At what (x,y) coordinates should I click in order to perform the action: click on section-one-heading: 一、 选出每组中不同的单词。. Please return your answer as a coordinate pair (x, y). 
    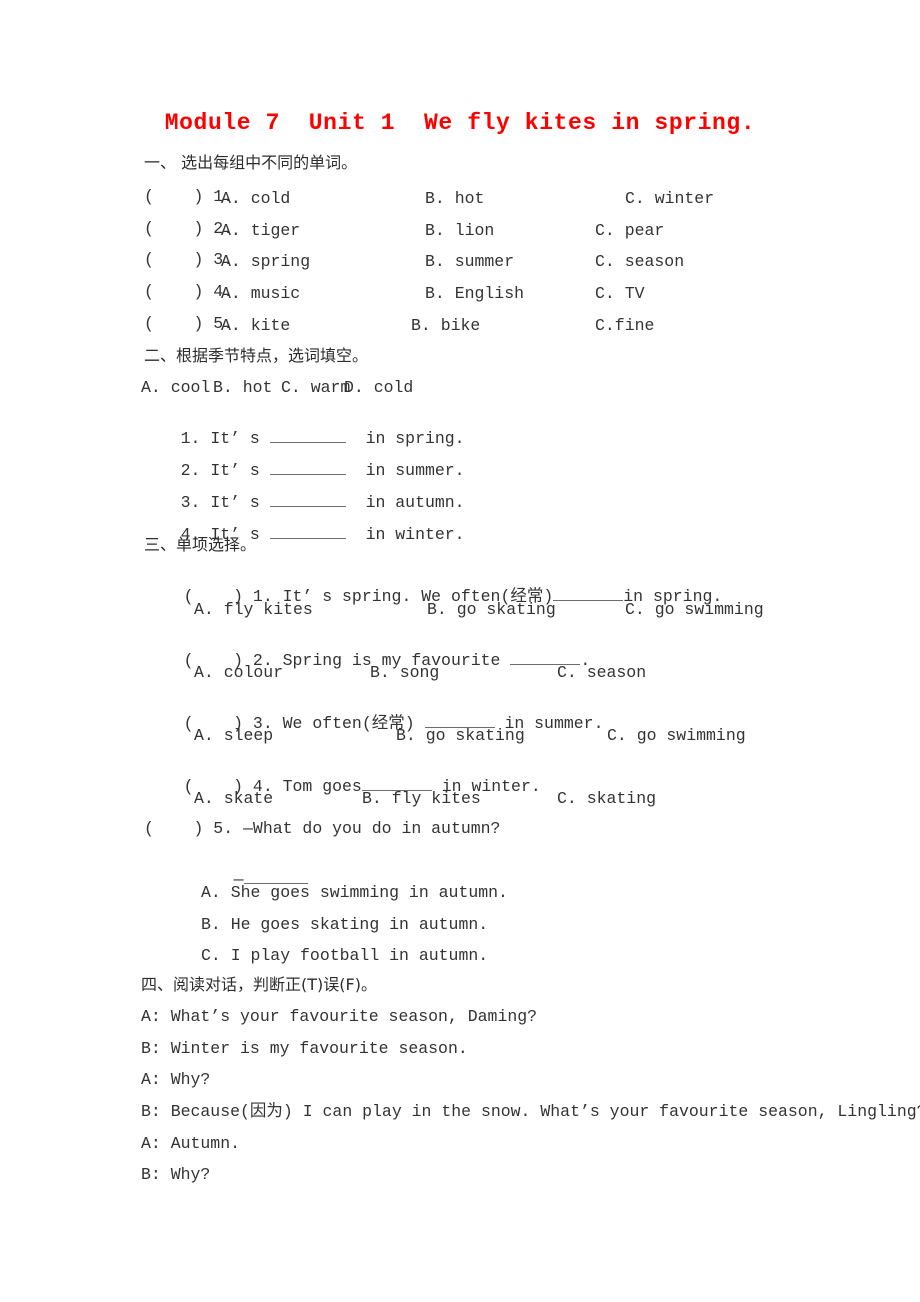
    Looking at the image, I should click on (251, 162).